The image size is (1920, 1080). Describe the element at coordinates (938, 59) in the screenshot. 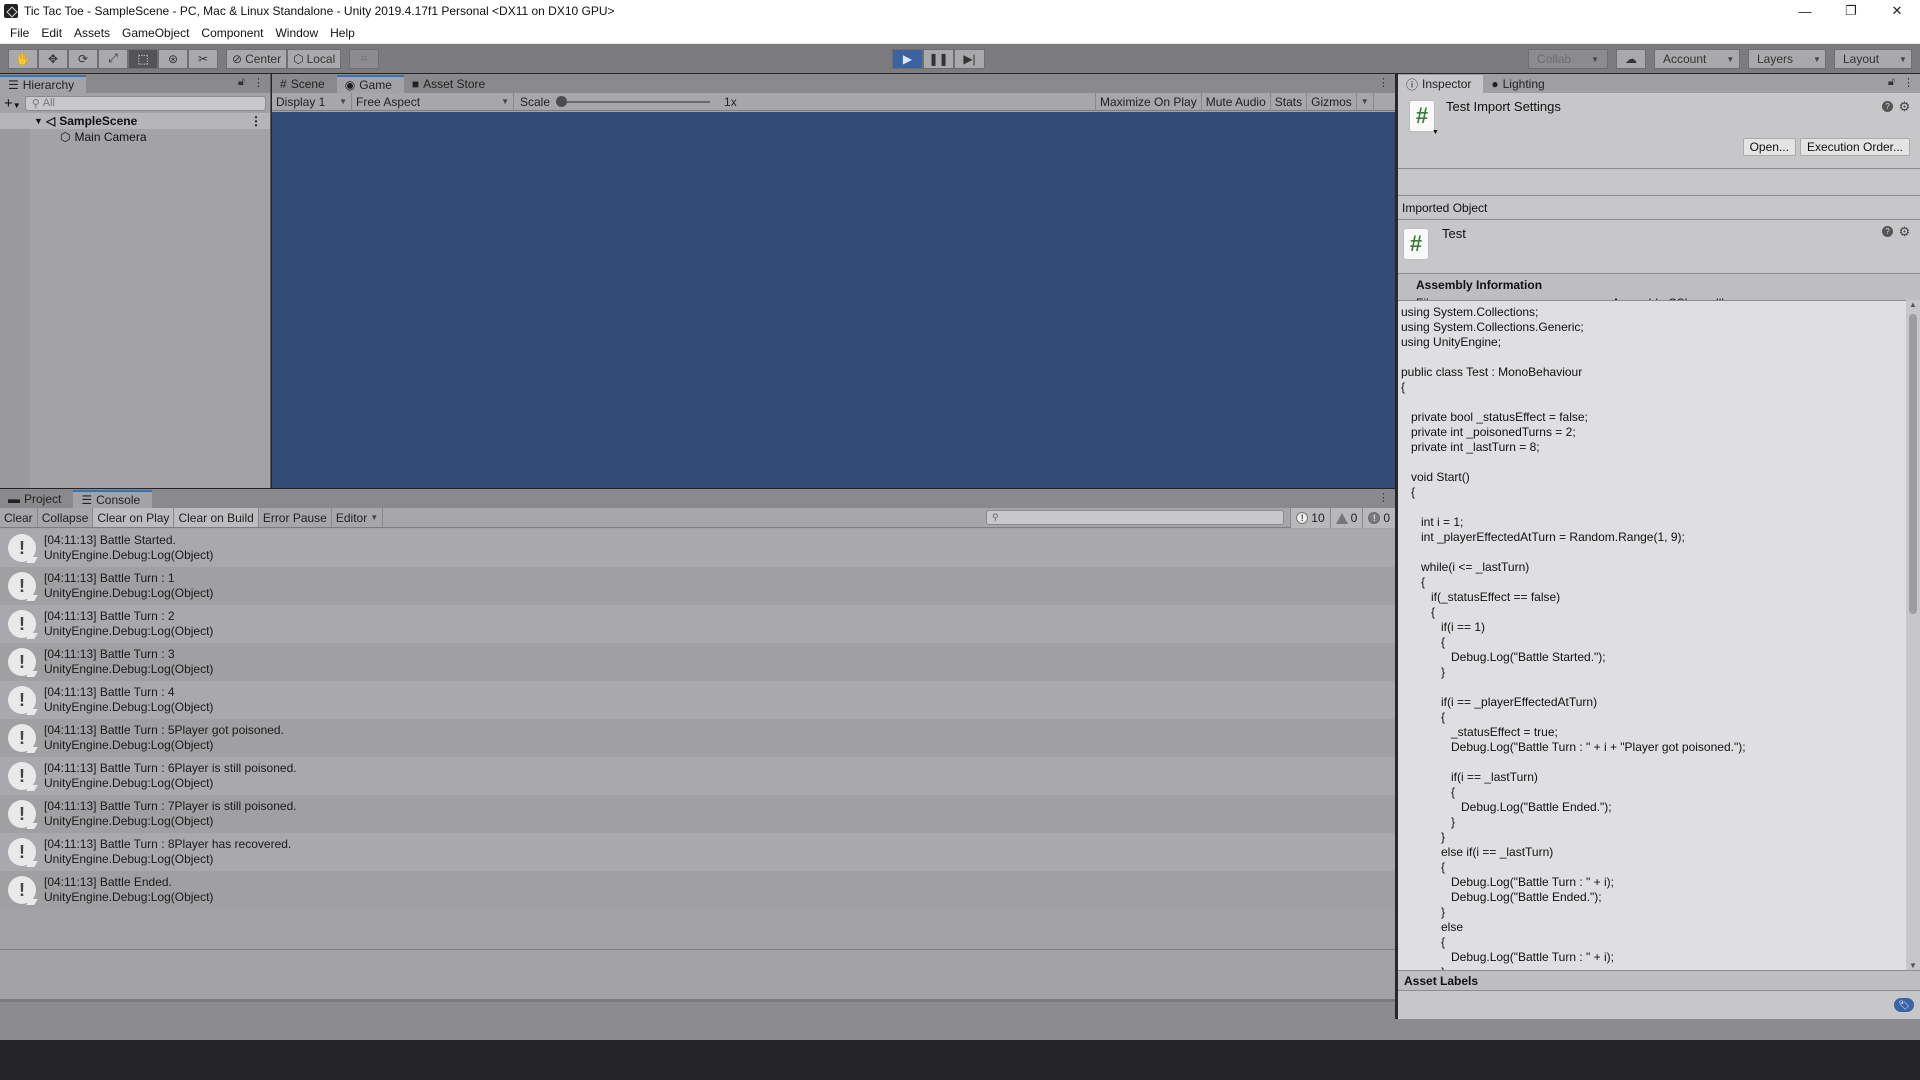

I see `pause-button: ❚❚` at that location.